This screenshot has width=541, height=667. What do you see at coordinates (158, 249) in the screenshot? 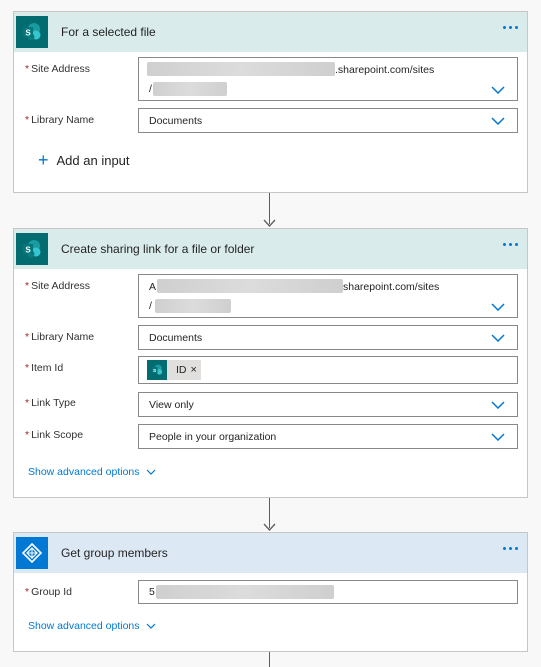
I see `card-title: Create sharing link for a file or folder` at bounding box center [158, 249].